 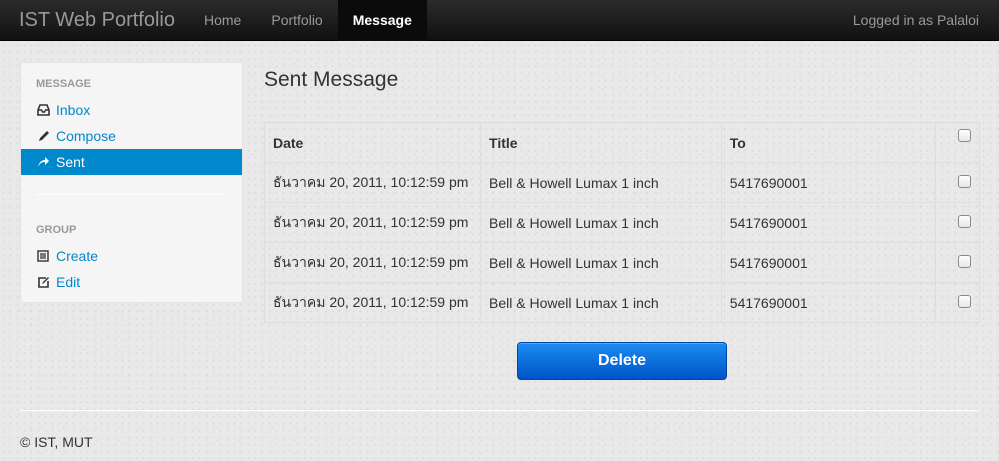 What do you see at coordinates (131, 162) in the screenshot?
I see `sidebar-item-sent: Sent` at bounding box center [131, 162].